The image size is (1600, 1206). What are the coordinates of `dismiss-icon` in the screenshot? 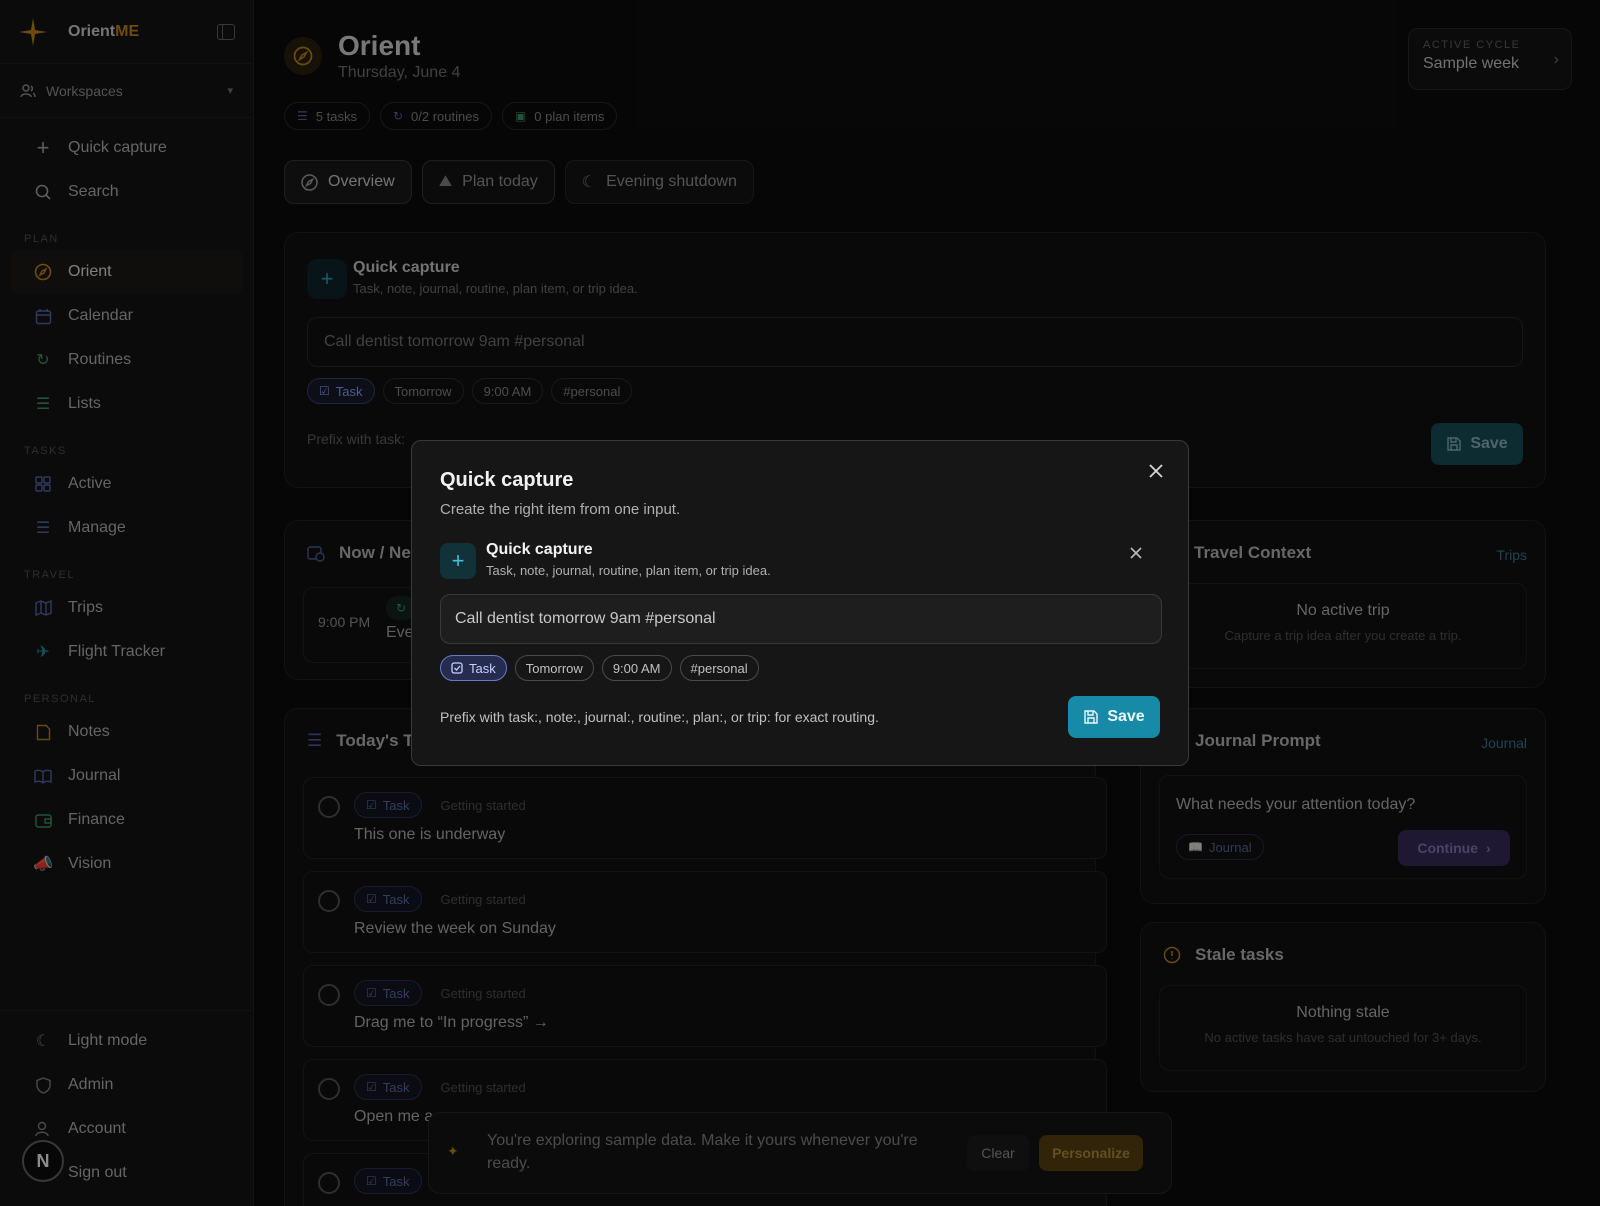 It's located at (1136, 553).